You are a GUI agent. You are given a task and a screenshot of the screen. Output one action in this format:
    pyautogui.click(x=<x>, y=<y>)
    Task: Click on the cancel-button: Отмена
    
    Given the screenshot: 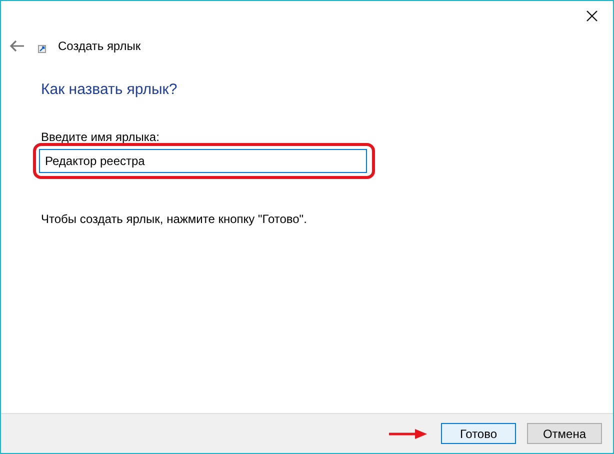 What is the action you would take?
    pyautogui.click(x=564, y=433)
    